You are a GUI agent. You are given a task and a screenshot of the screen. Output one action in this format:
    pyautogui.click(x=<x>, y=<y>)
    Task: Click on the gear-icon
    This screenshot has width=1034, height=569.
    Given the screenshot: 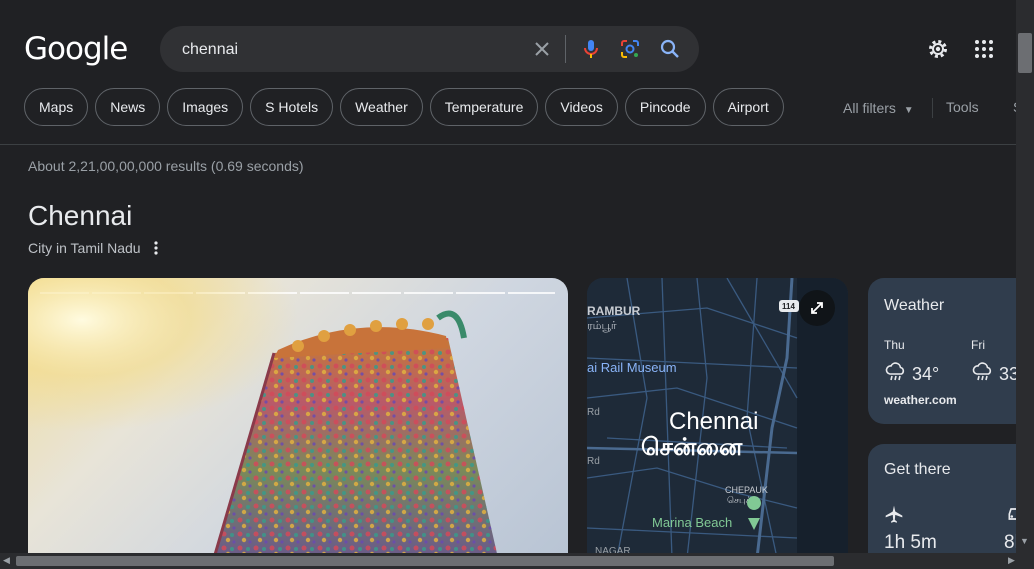 What is the action you would take?
    pyautogui.click(x=938, y=49)
    